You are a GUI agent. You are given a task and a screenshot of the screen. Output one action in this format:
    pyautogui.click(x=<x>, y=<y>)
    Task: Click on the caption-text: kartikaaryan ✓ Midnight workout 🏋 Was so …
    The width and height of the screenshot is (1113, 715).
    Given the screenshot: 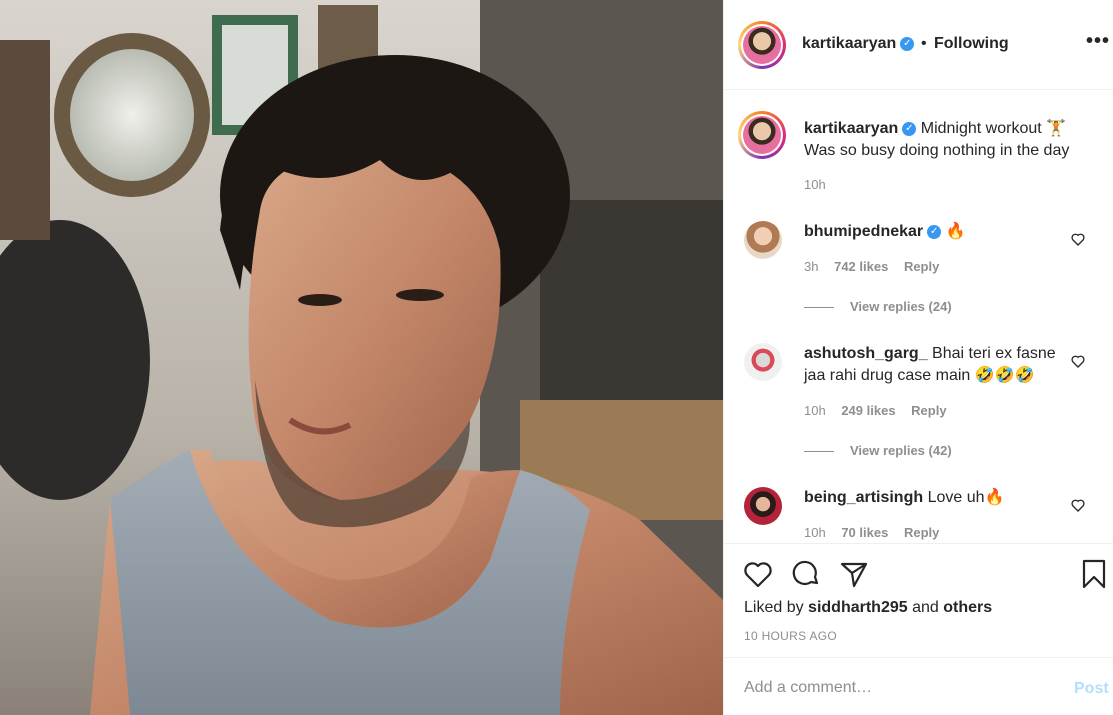 What is the action you would take?
    pyautogui.click(x=954, y=140)
    